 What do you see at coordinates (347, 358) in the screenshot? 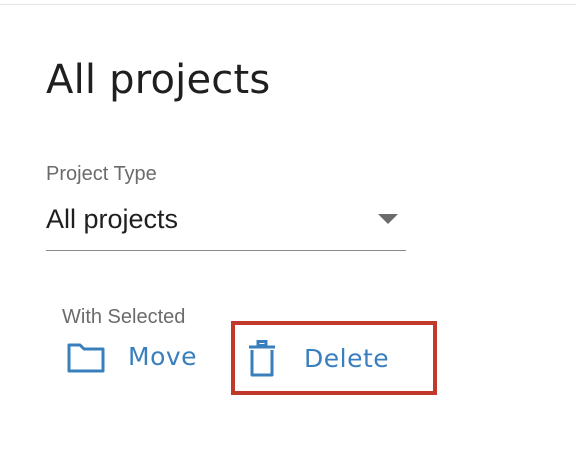
I see `delete-button-label: Delete` at bounding box center [347, 358].